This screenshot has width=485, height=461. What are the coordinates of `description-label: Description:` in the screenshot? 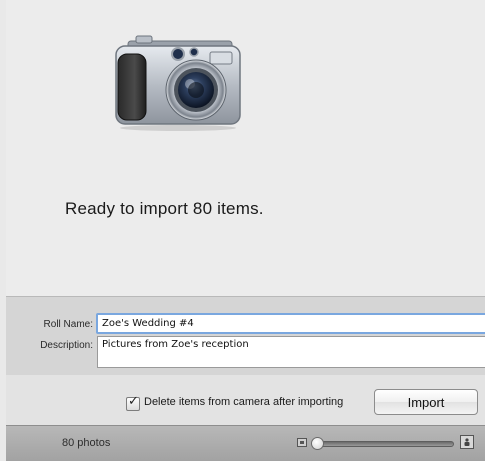 It's located at (66, 345).